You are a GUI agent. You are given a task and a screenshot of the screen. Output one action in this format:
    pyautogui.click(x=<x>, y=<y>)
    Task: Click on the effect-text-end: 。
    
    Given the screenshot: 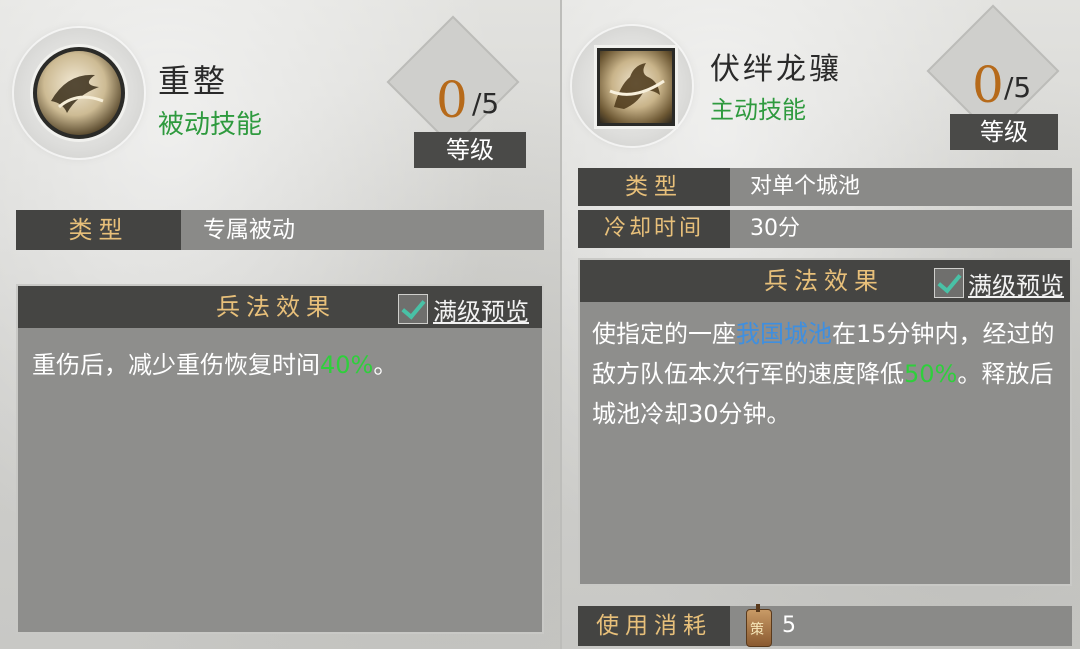 What is the action you would take?
    pyautogui.click(x=385, y=365)
    